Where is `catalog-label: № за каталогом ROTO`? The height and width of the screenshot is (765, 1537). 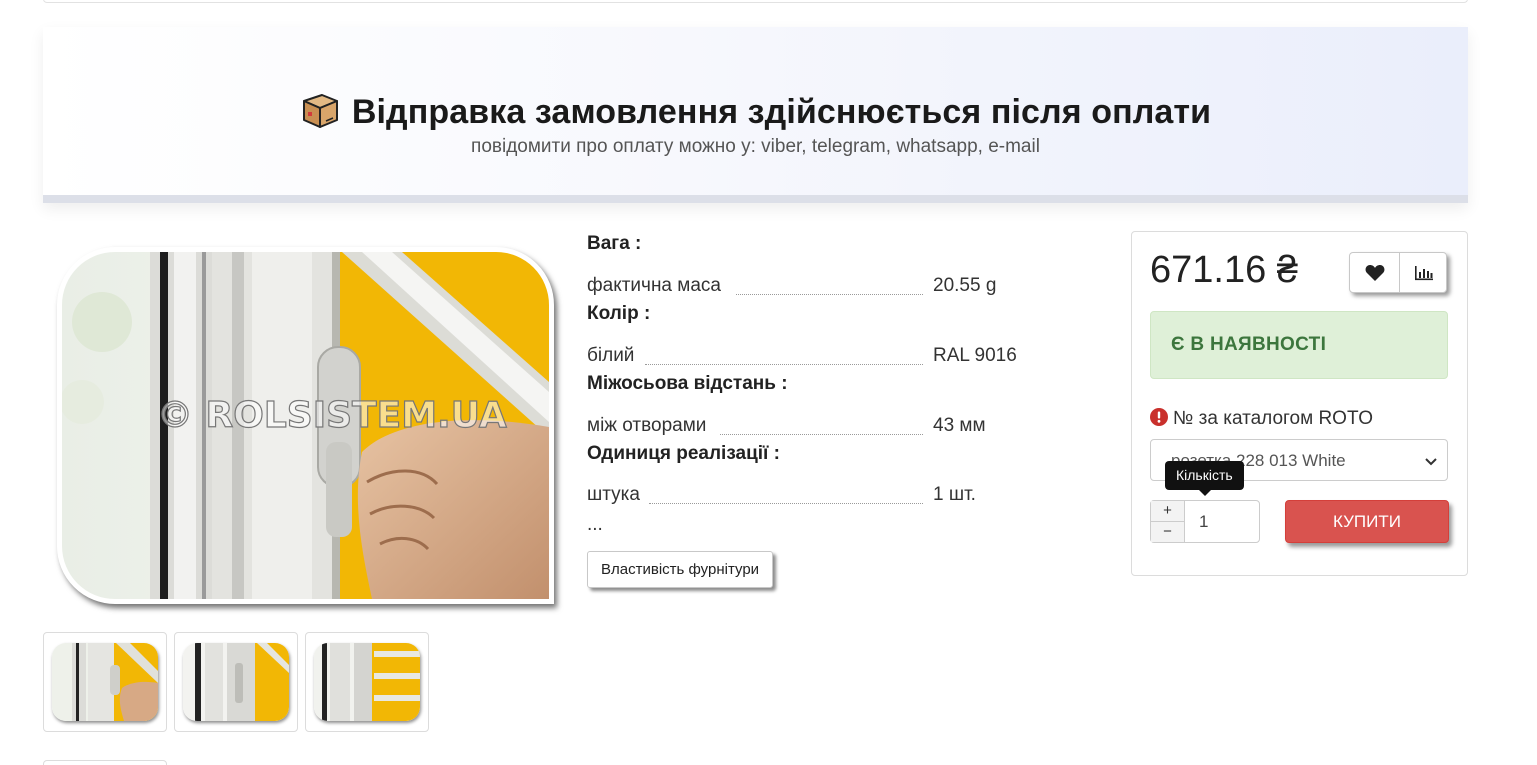 catalog-label: № за каталогом ROTO is located at coordinates (1261, 420).